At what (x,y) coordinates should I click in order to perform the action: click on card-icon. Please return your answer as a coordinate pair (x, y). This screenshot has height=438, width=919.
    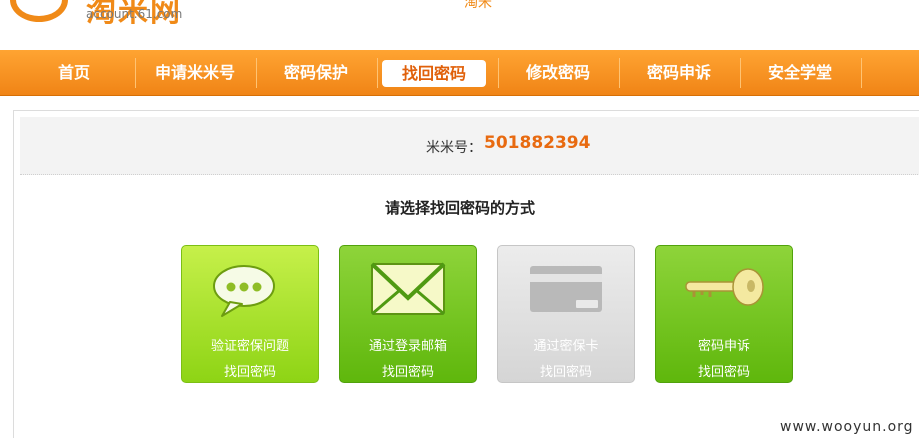
    Looking at the image, I should click on (566, 289).